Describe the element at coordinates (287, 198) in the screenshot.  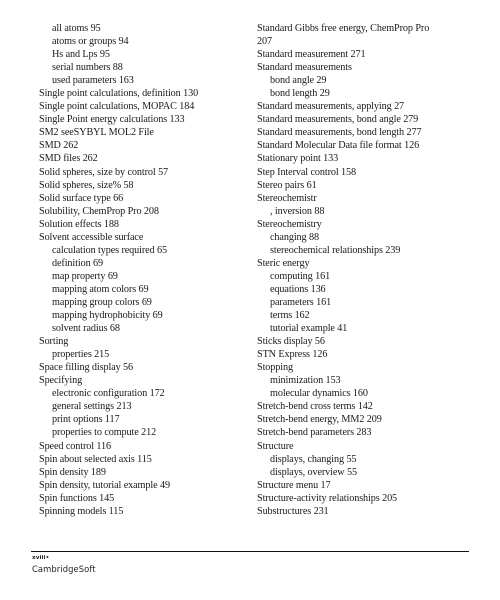
I see `index-entry: Stereochemistr` at that location.